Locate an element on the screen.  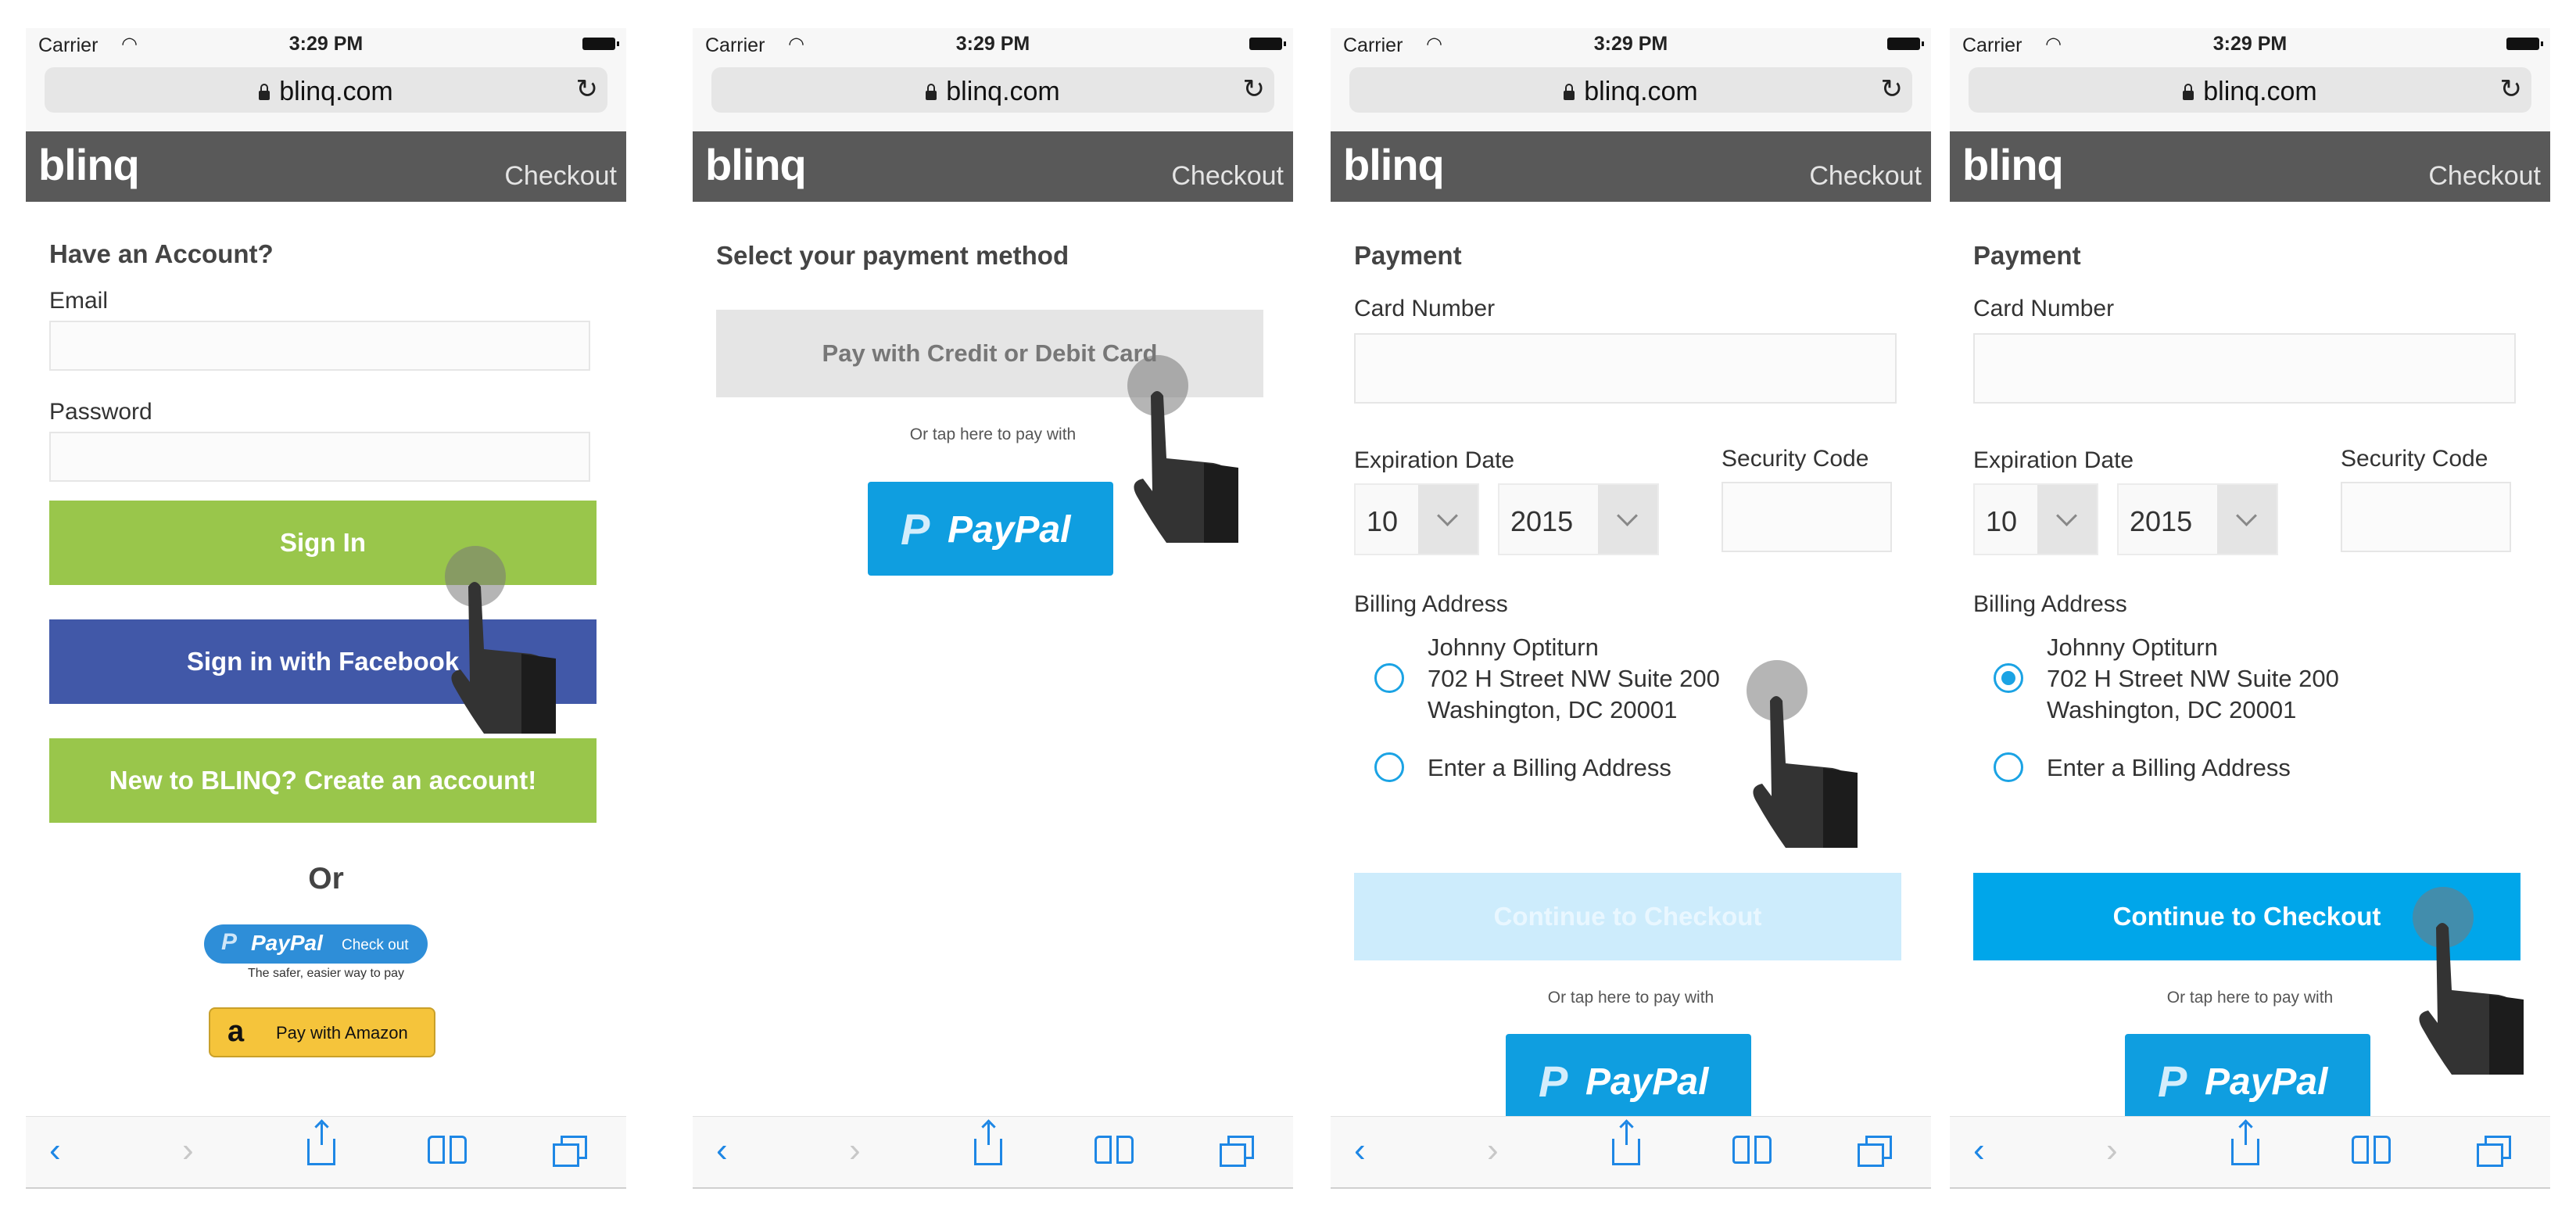
hand-pointer-icon is located at coordinates (1805, 754).